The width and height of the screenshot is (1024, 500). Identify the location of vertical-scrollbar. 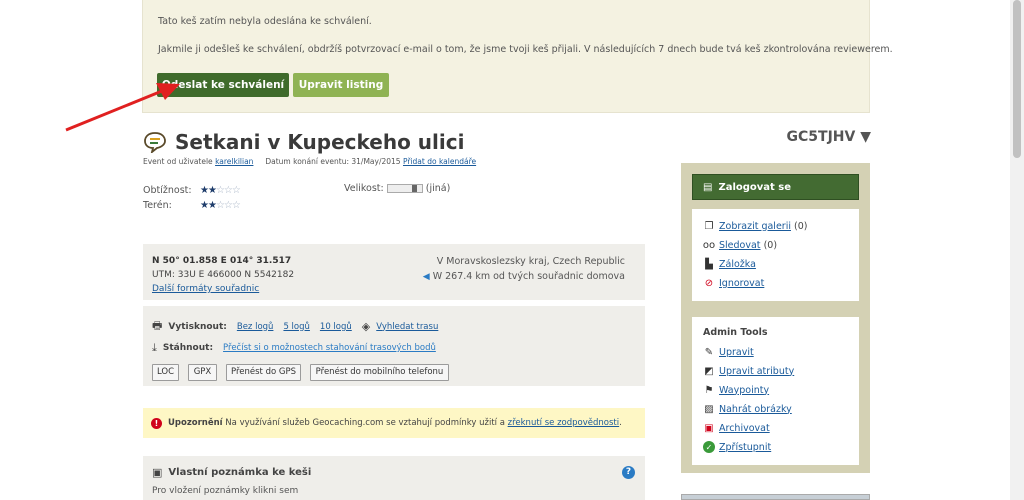
(1017, 250).